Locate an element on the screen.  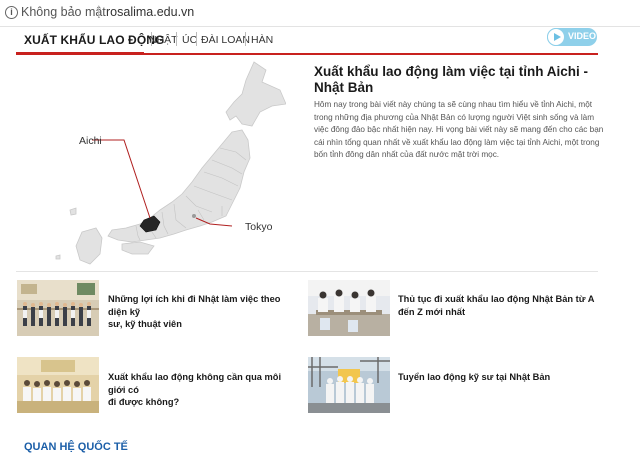
section-divider is located at coordinates (307, 271).